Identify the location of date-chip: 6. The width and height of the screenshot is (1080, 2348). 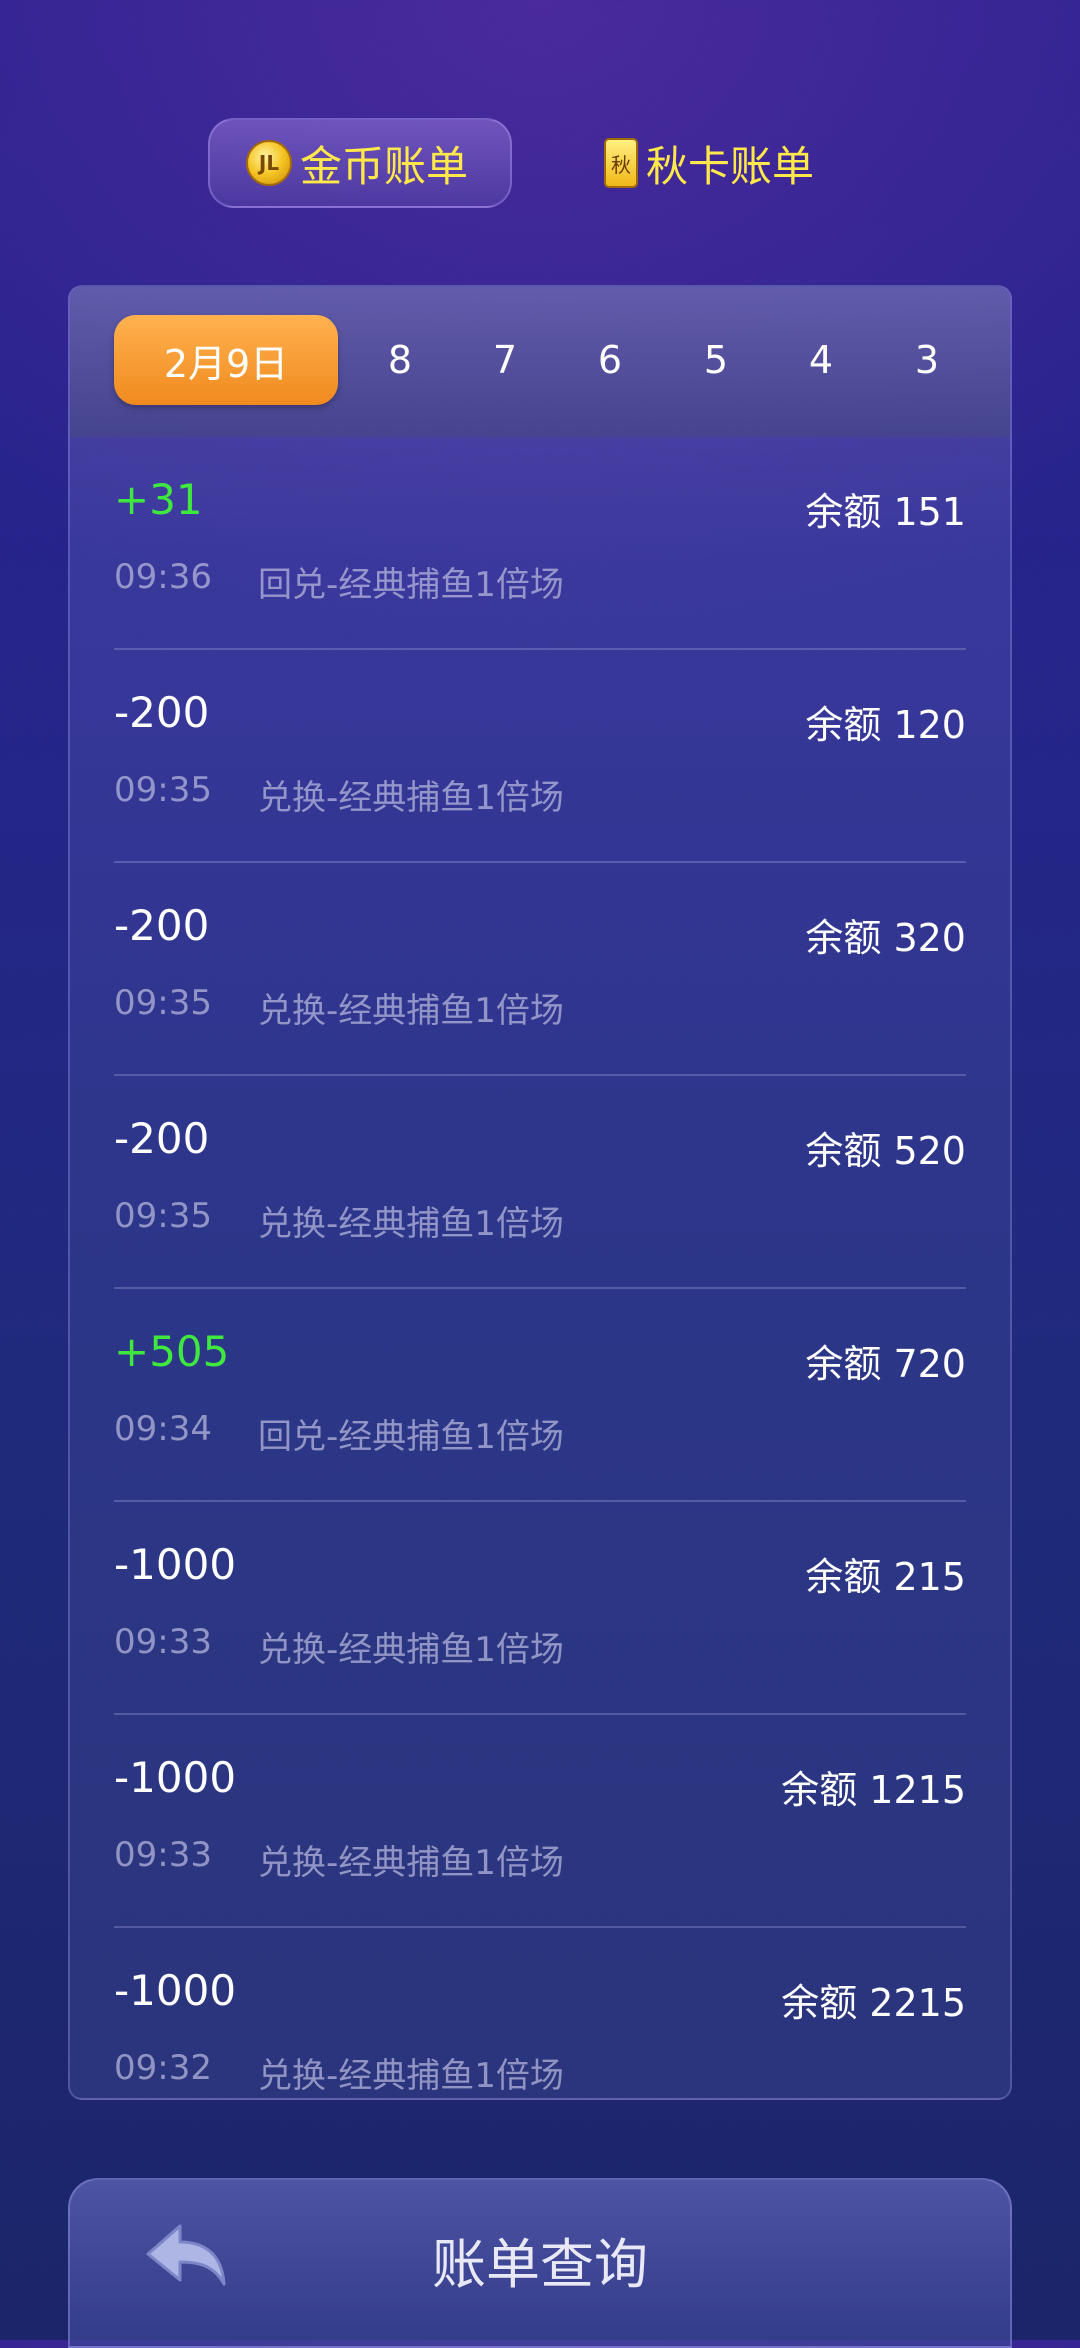
(610, 360).